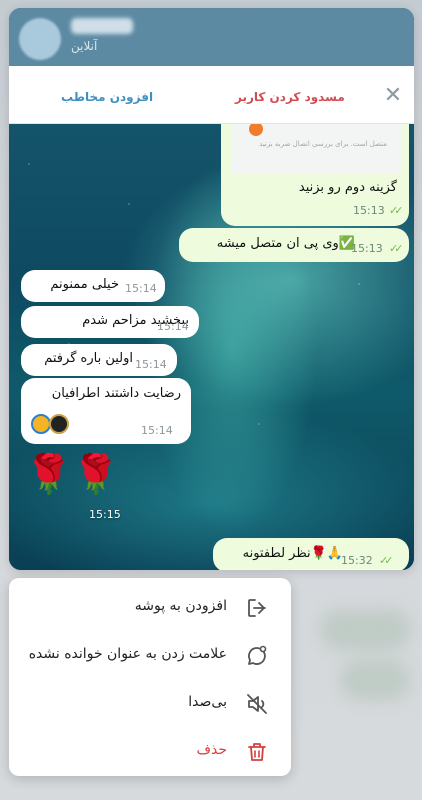  I want to click on message-bubble: رضایت داشتند اطرافیان 15:14, so click(106, 411).